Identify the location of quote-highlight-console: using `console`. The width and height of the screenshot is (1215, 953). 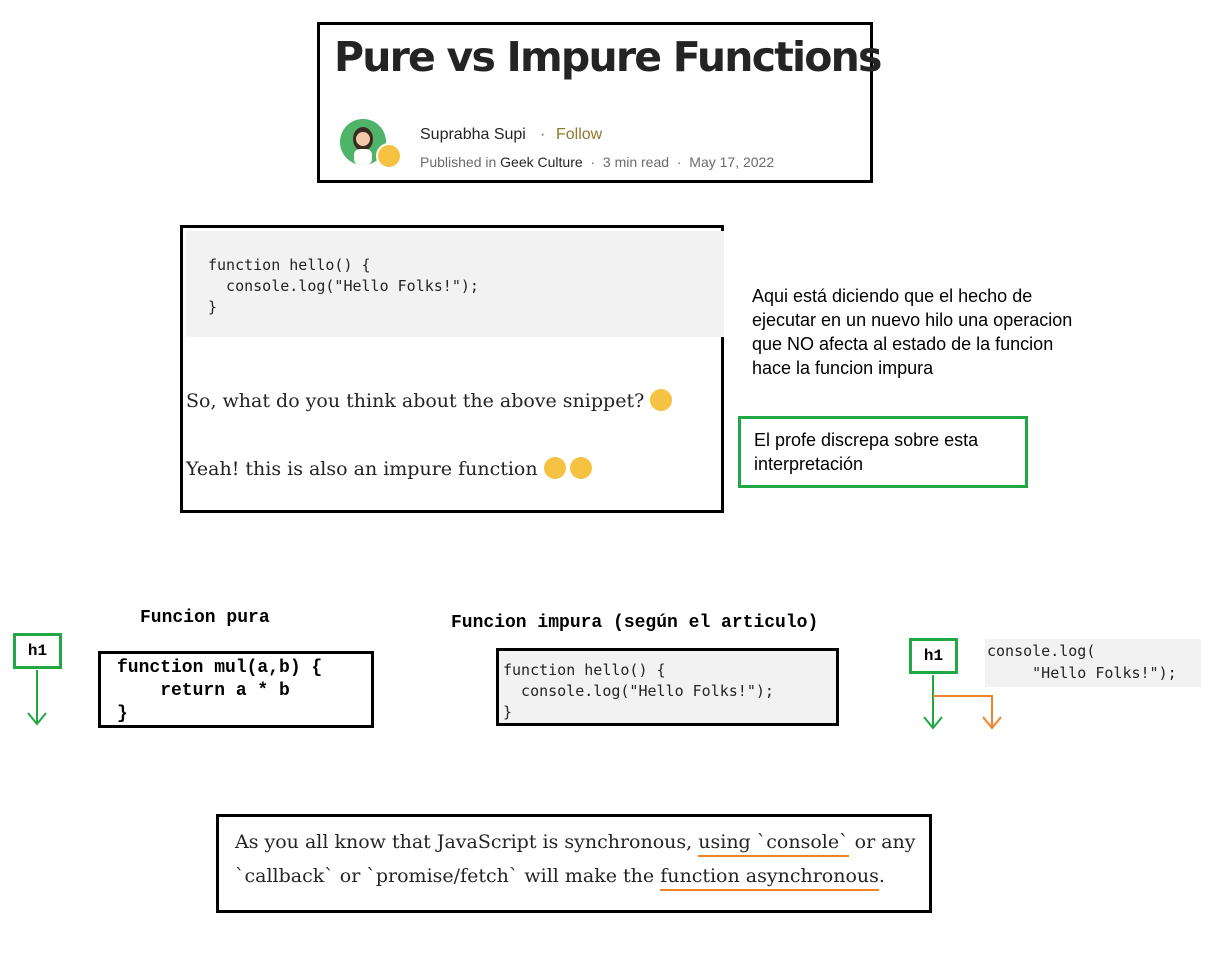
(773, 844).